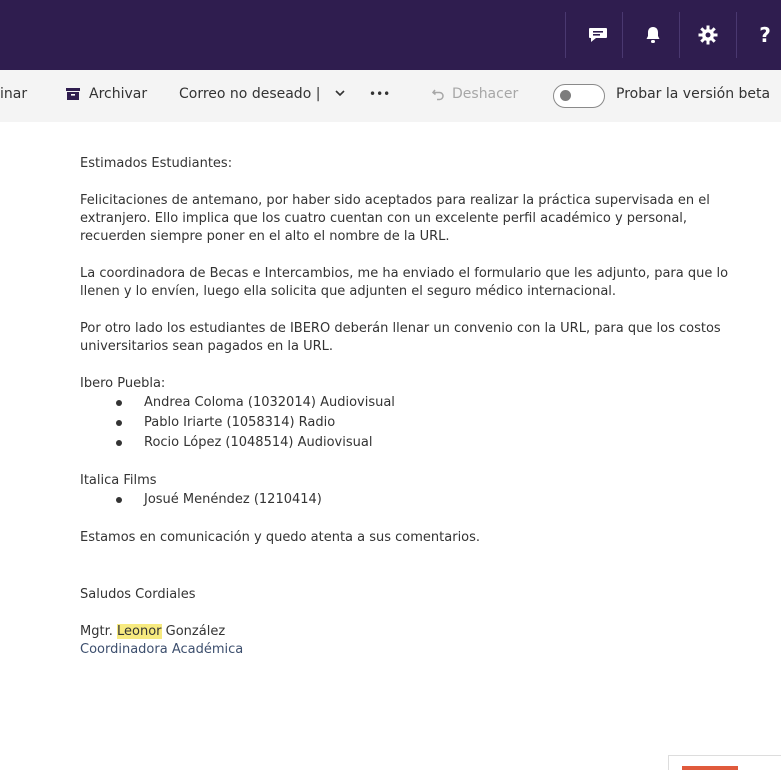 Image resolution: width=781 pixels, height=770 pixels. Describe the element at coordinates (249, 94) in the screenshot. I see `junk-button: Correo no deseado |` at that location.